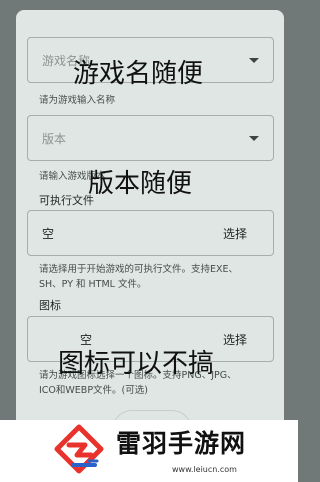  I want to click on overlay-annotation-3: 图标可以不搞, so click(136, 364).